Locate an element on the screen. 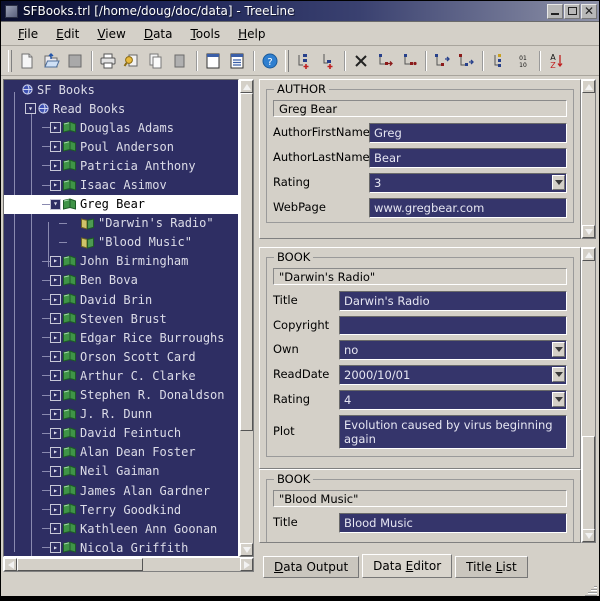 The width and height of the screenshot is (600, 601). tree-item: ▸ Poul Anderson is located at coordinates (121, 146).